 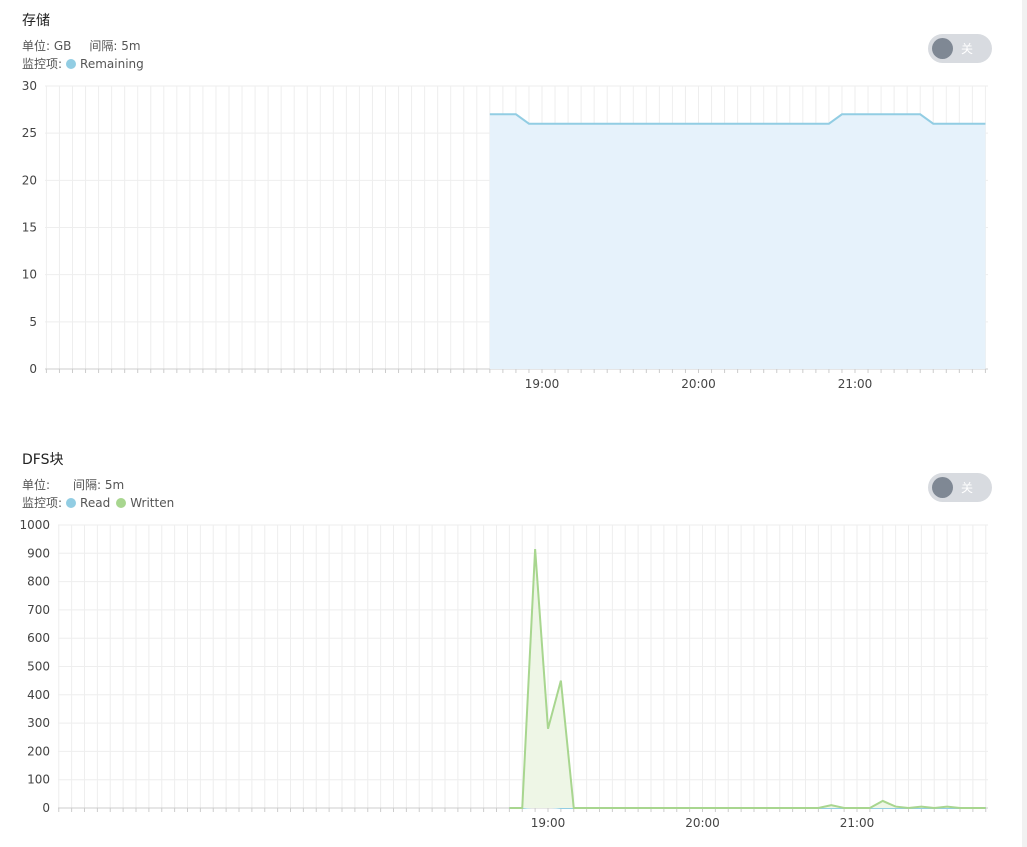 I want to click on x-tick-label: 20:00, so click(x=702, y=823).